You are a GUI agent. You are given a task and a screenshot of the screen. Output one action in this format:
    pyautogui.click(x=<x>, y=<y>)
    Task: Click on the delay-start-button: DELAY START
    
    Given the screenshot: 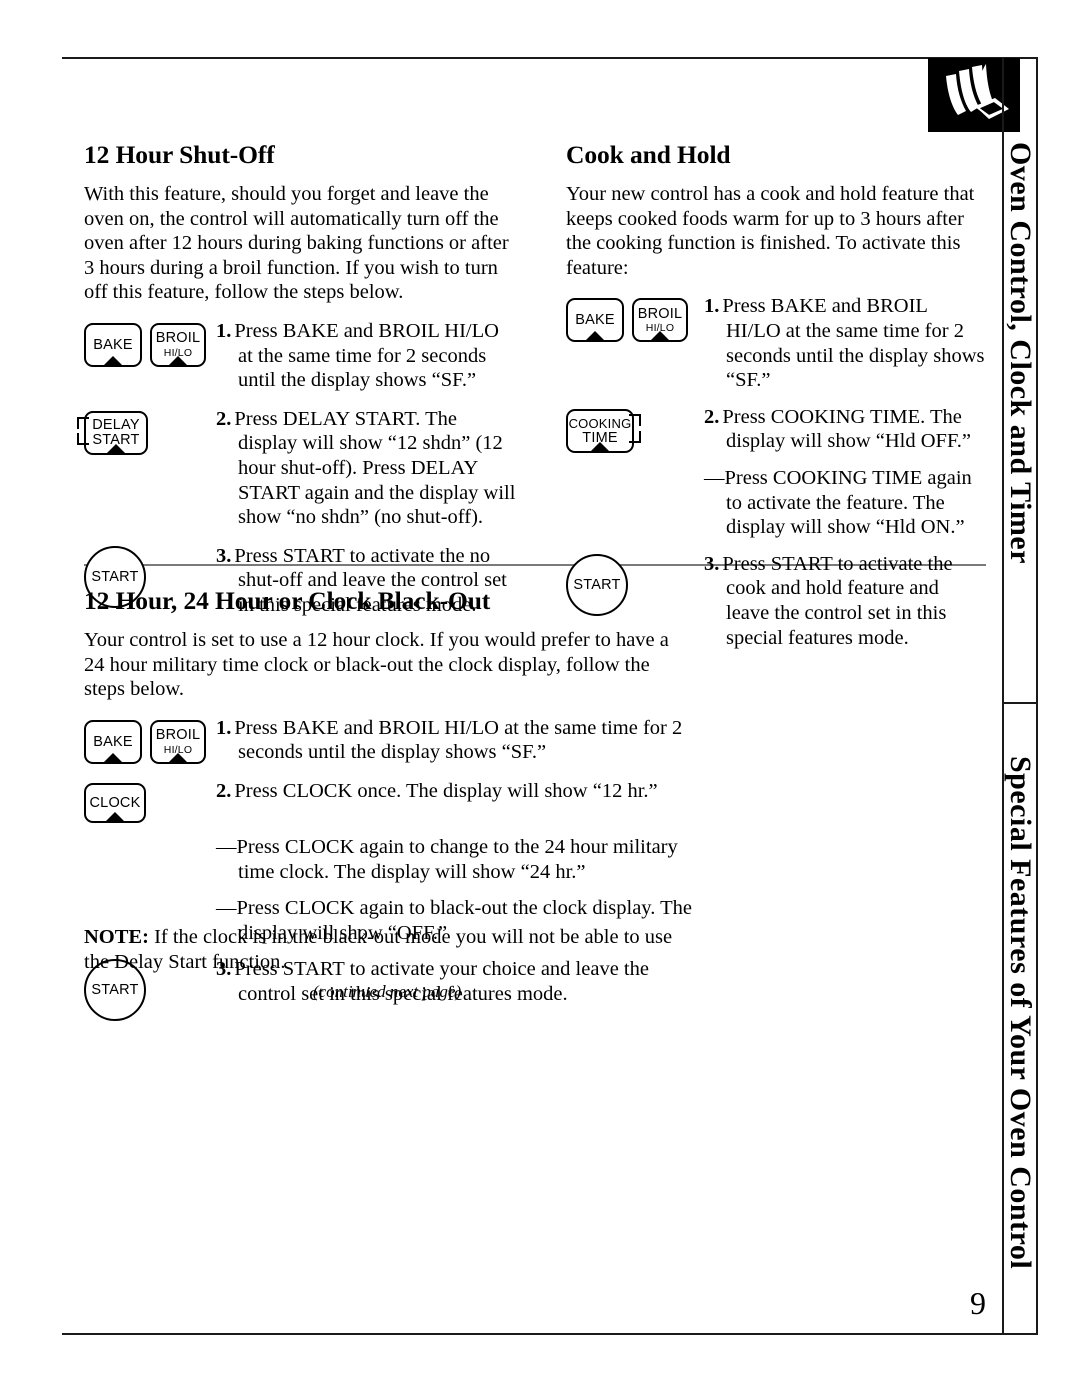 What is the action you would take?
    pyautogui.click(x=112, y=432)
    